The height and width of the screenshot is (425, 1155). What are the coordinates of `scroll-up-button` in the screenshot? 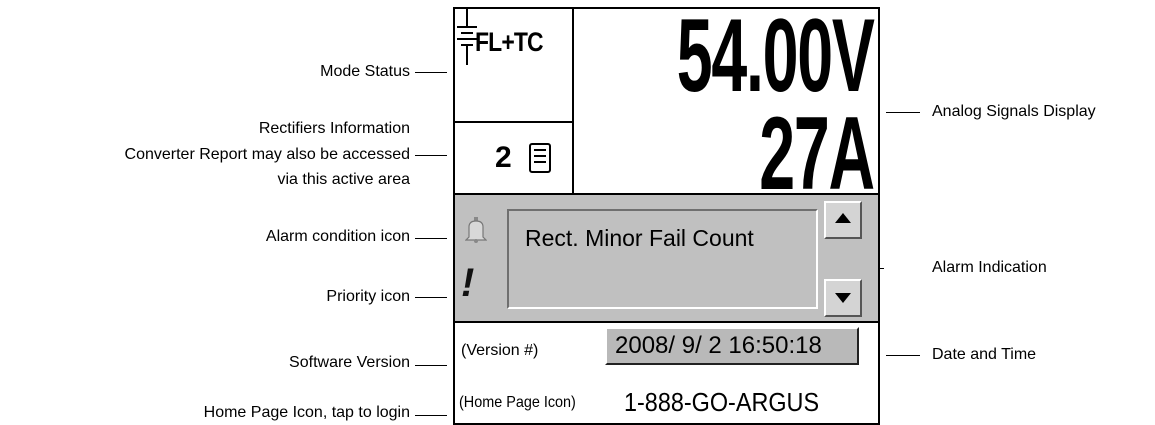 It's located at (843, 220).